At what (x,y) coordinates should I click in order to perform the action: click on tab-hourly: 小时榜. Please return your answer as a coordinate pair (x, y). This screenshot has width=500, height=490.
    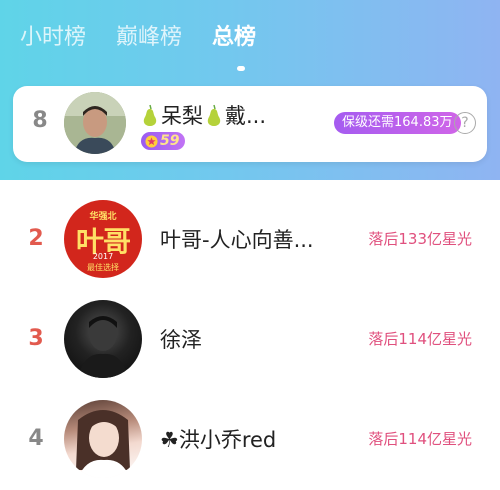
    Looking at the image, I should click on (53, 38).